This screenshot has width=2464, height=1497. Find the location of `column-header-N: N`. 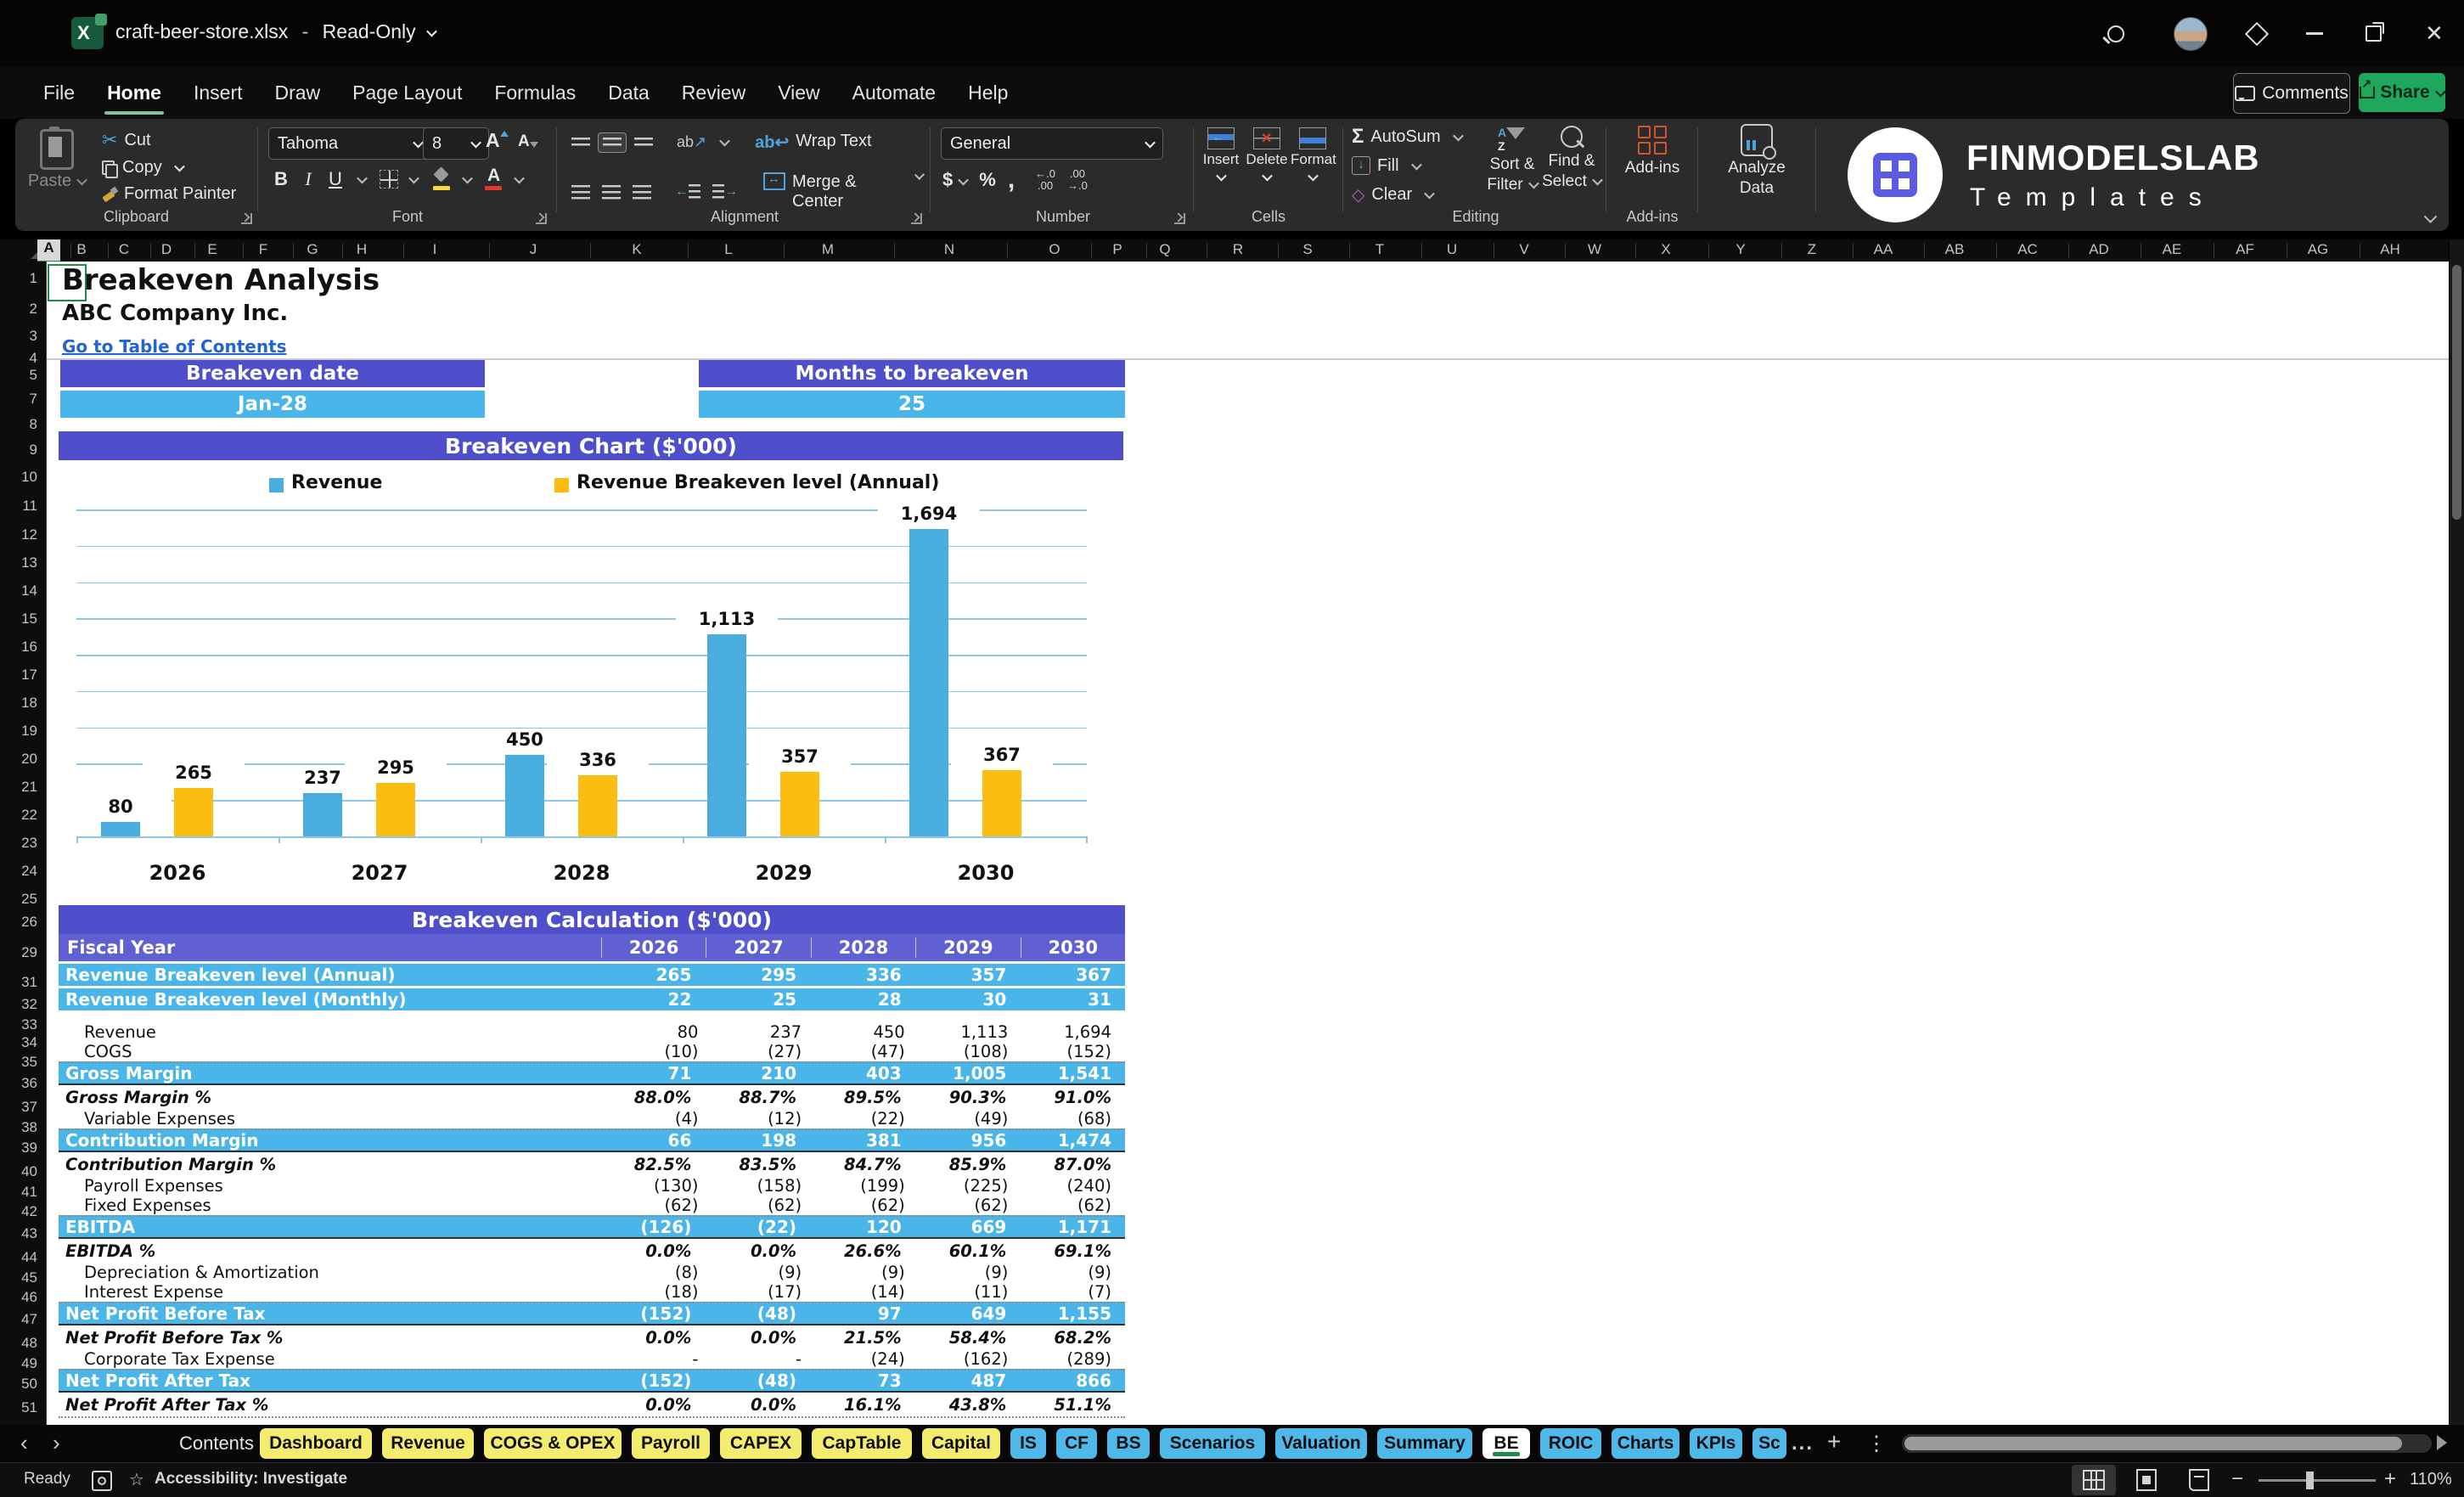

column-header-N: N is located at coordinates (949, 249).